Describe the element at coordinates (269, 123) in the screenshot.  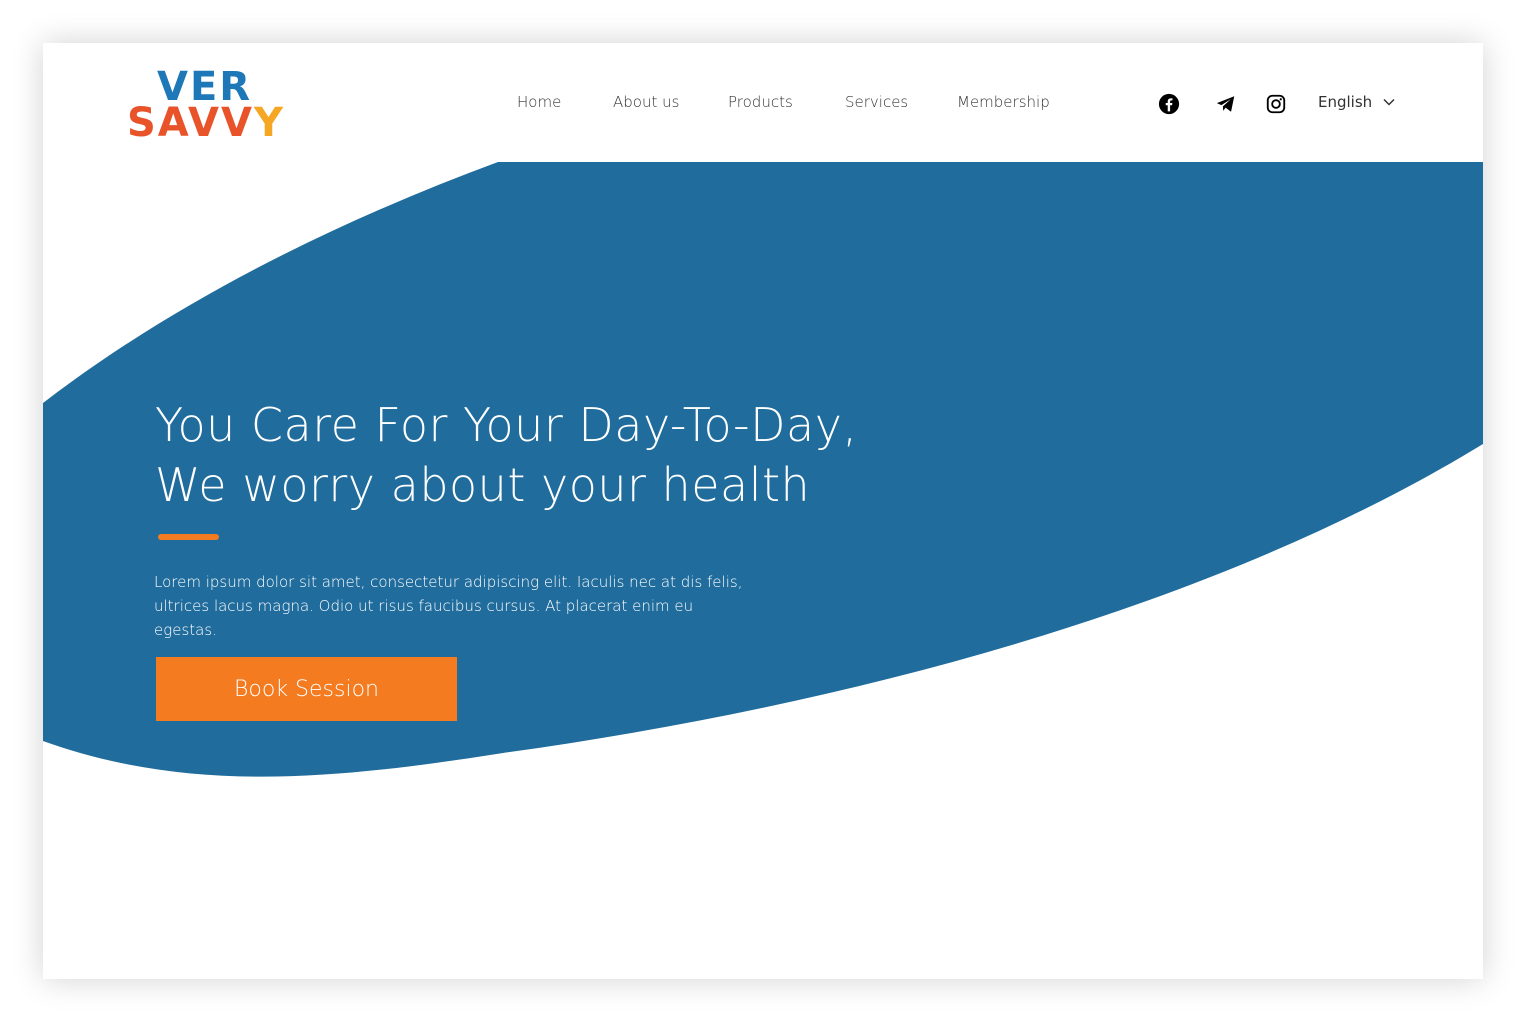
I see `logo-text-bottom-accent: Y` at that location.